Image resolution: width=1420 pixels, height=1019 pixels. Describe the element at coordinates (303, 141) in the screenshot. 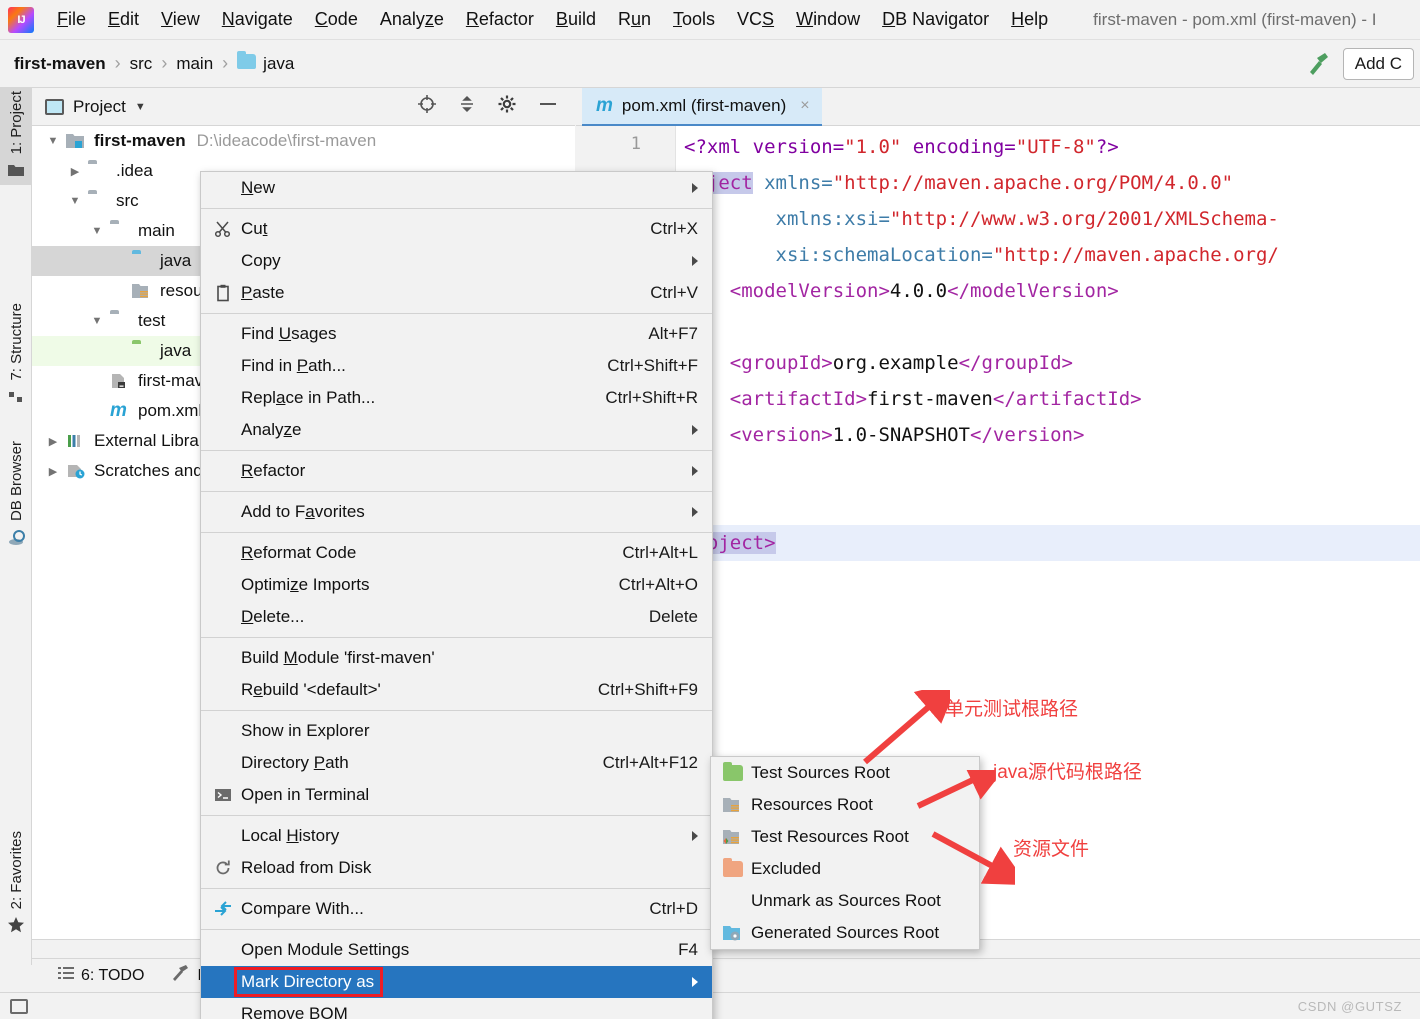

I see `tree-node-first-maven: ▼ first-maven D:\ideacode\first-maven` at that location.